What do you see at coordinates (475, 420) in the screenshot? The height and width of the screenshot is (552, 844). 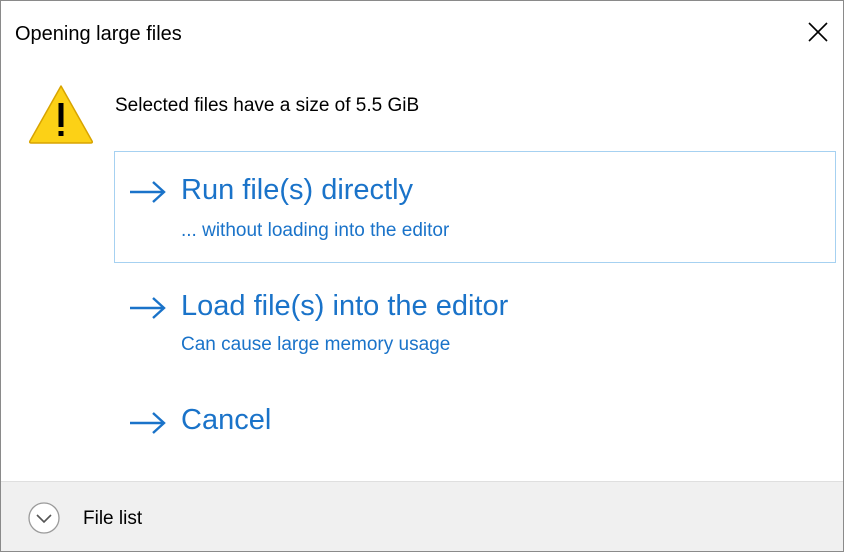 I see `cancel-link: Cancel` at bounding box center [475, 420].